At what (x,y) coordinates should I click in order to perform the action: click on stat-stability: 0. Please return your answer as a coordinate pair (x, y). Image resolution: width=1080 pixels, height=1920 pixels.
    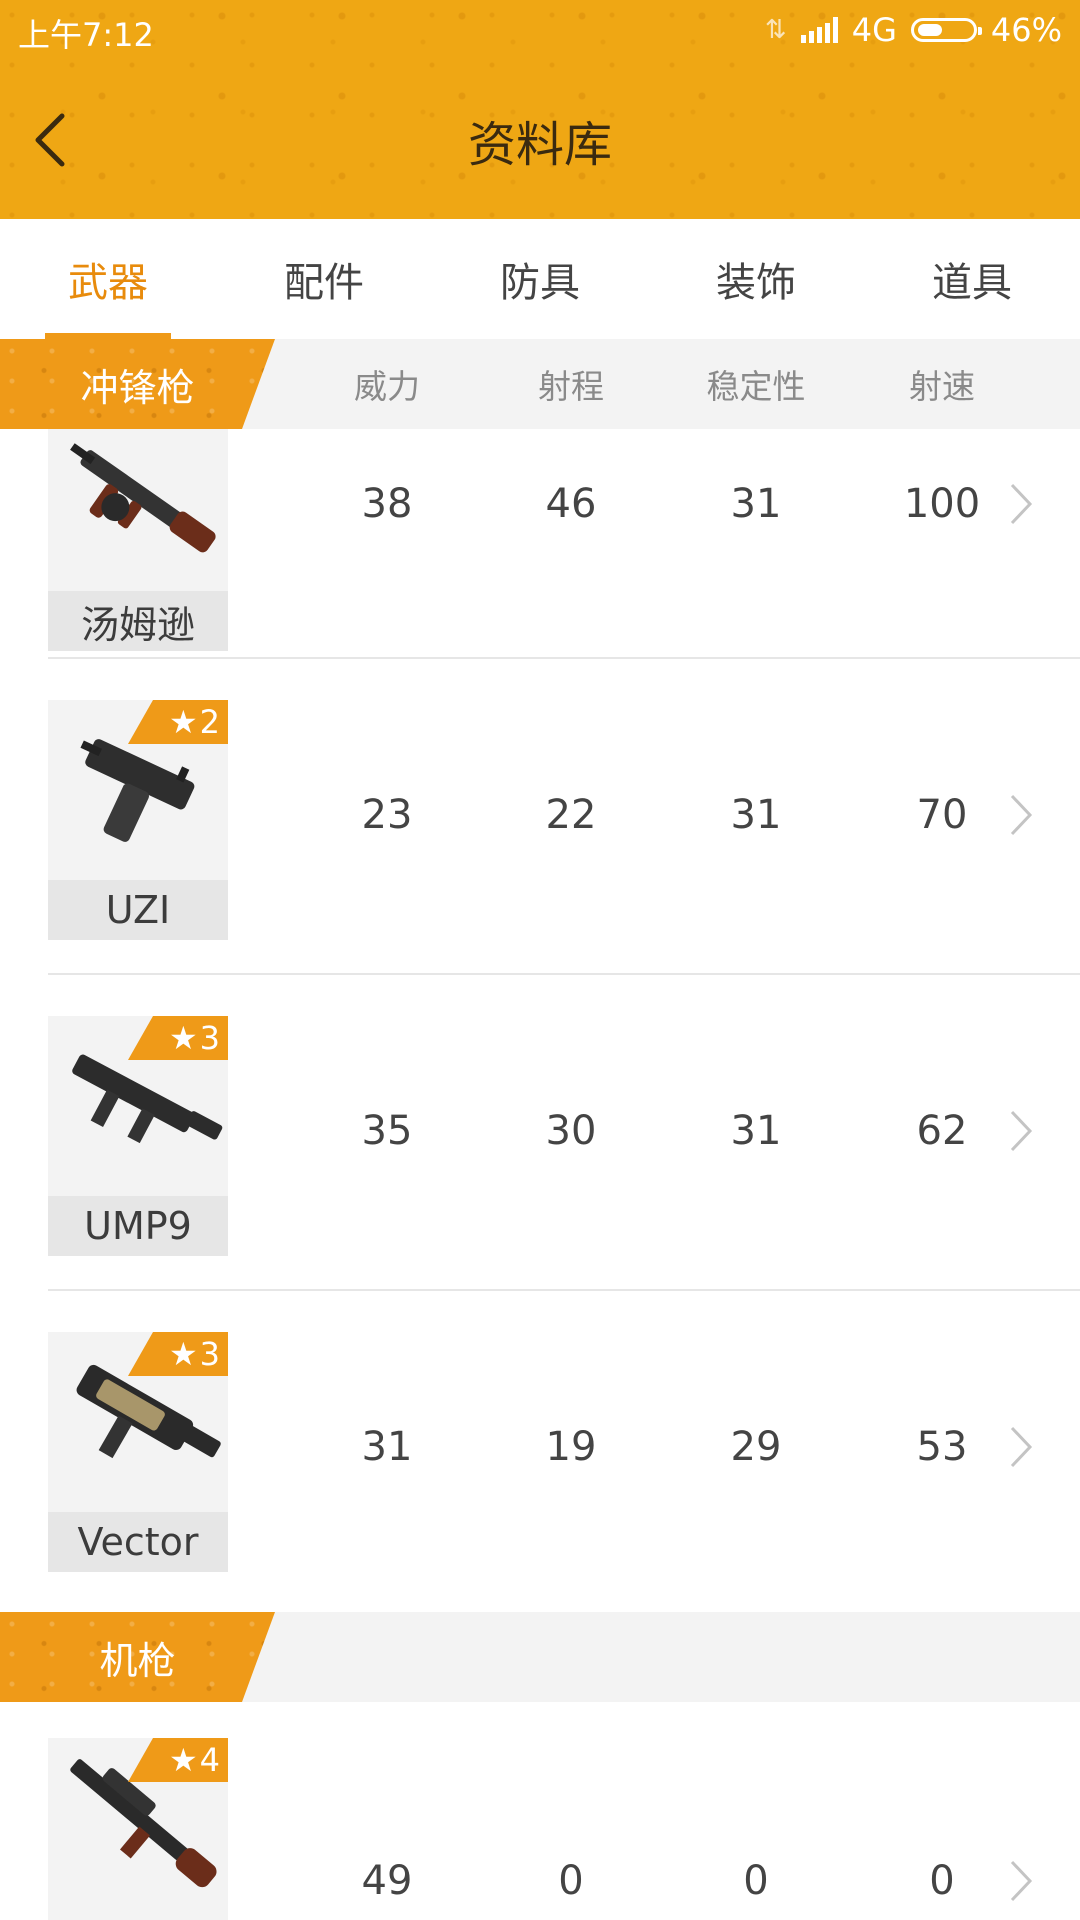
    Looking at the image, I should click on (756, 1881).